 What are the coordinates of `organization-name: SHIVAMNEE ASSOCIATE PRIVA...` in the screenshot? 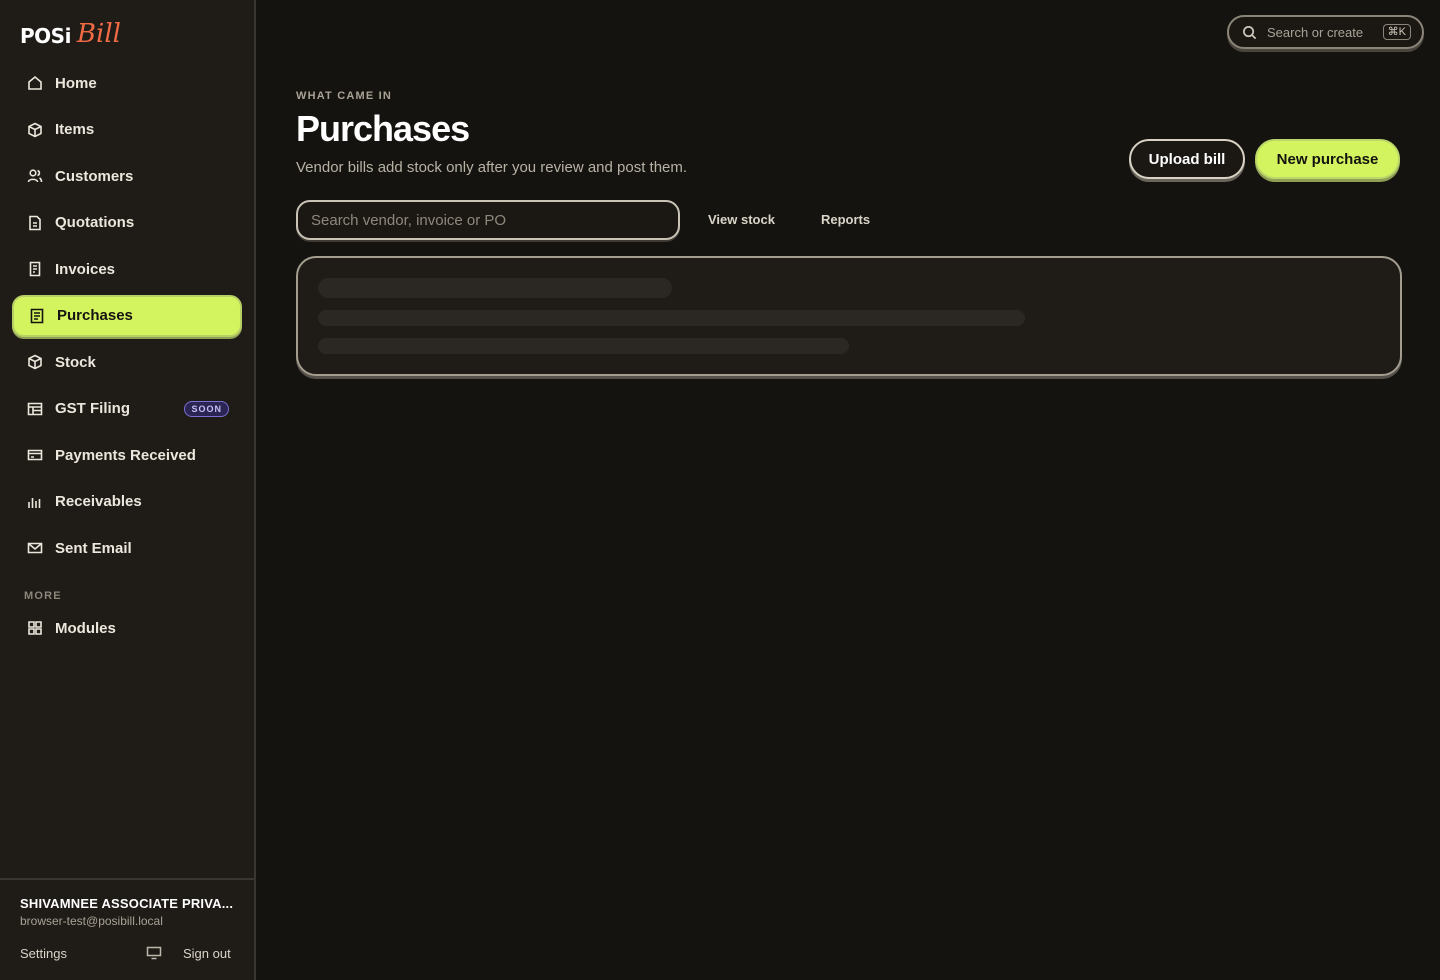 It's located at (127, 903).